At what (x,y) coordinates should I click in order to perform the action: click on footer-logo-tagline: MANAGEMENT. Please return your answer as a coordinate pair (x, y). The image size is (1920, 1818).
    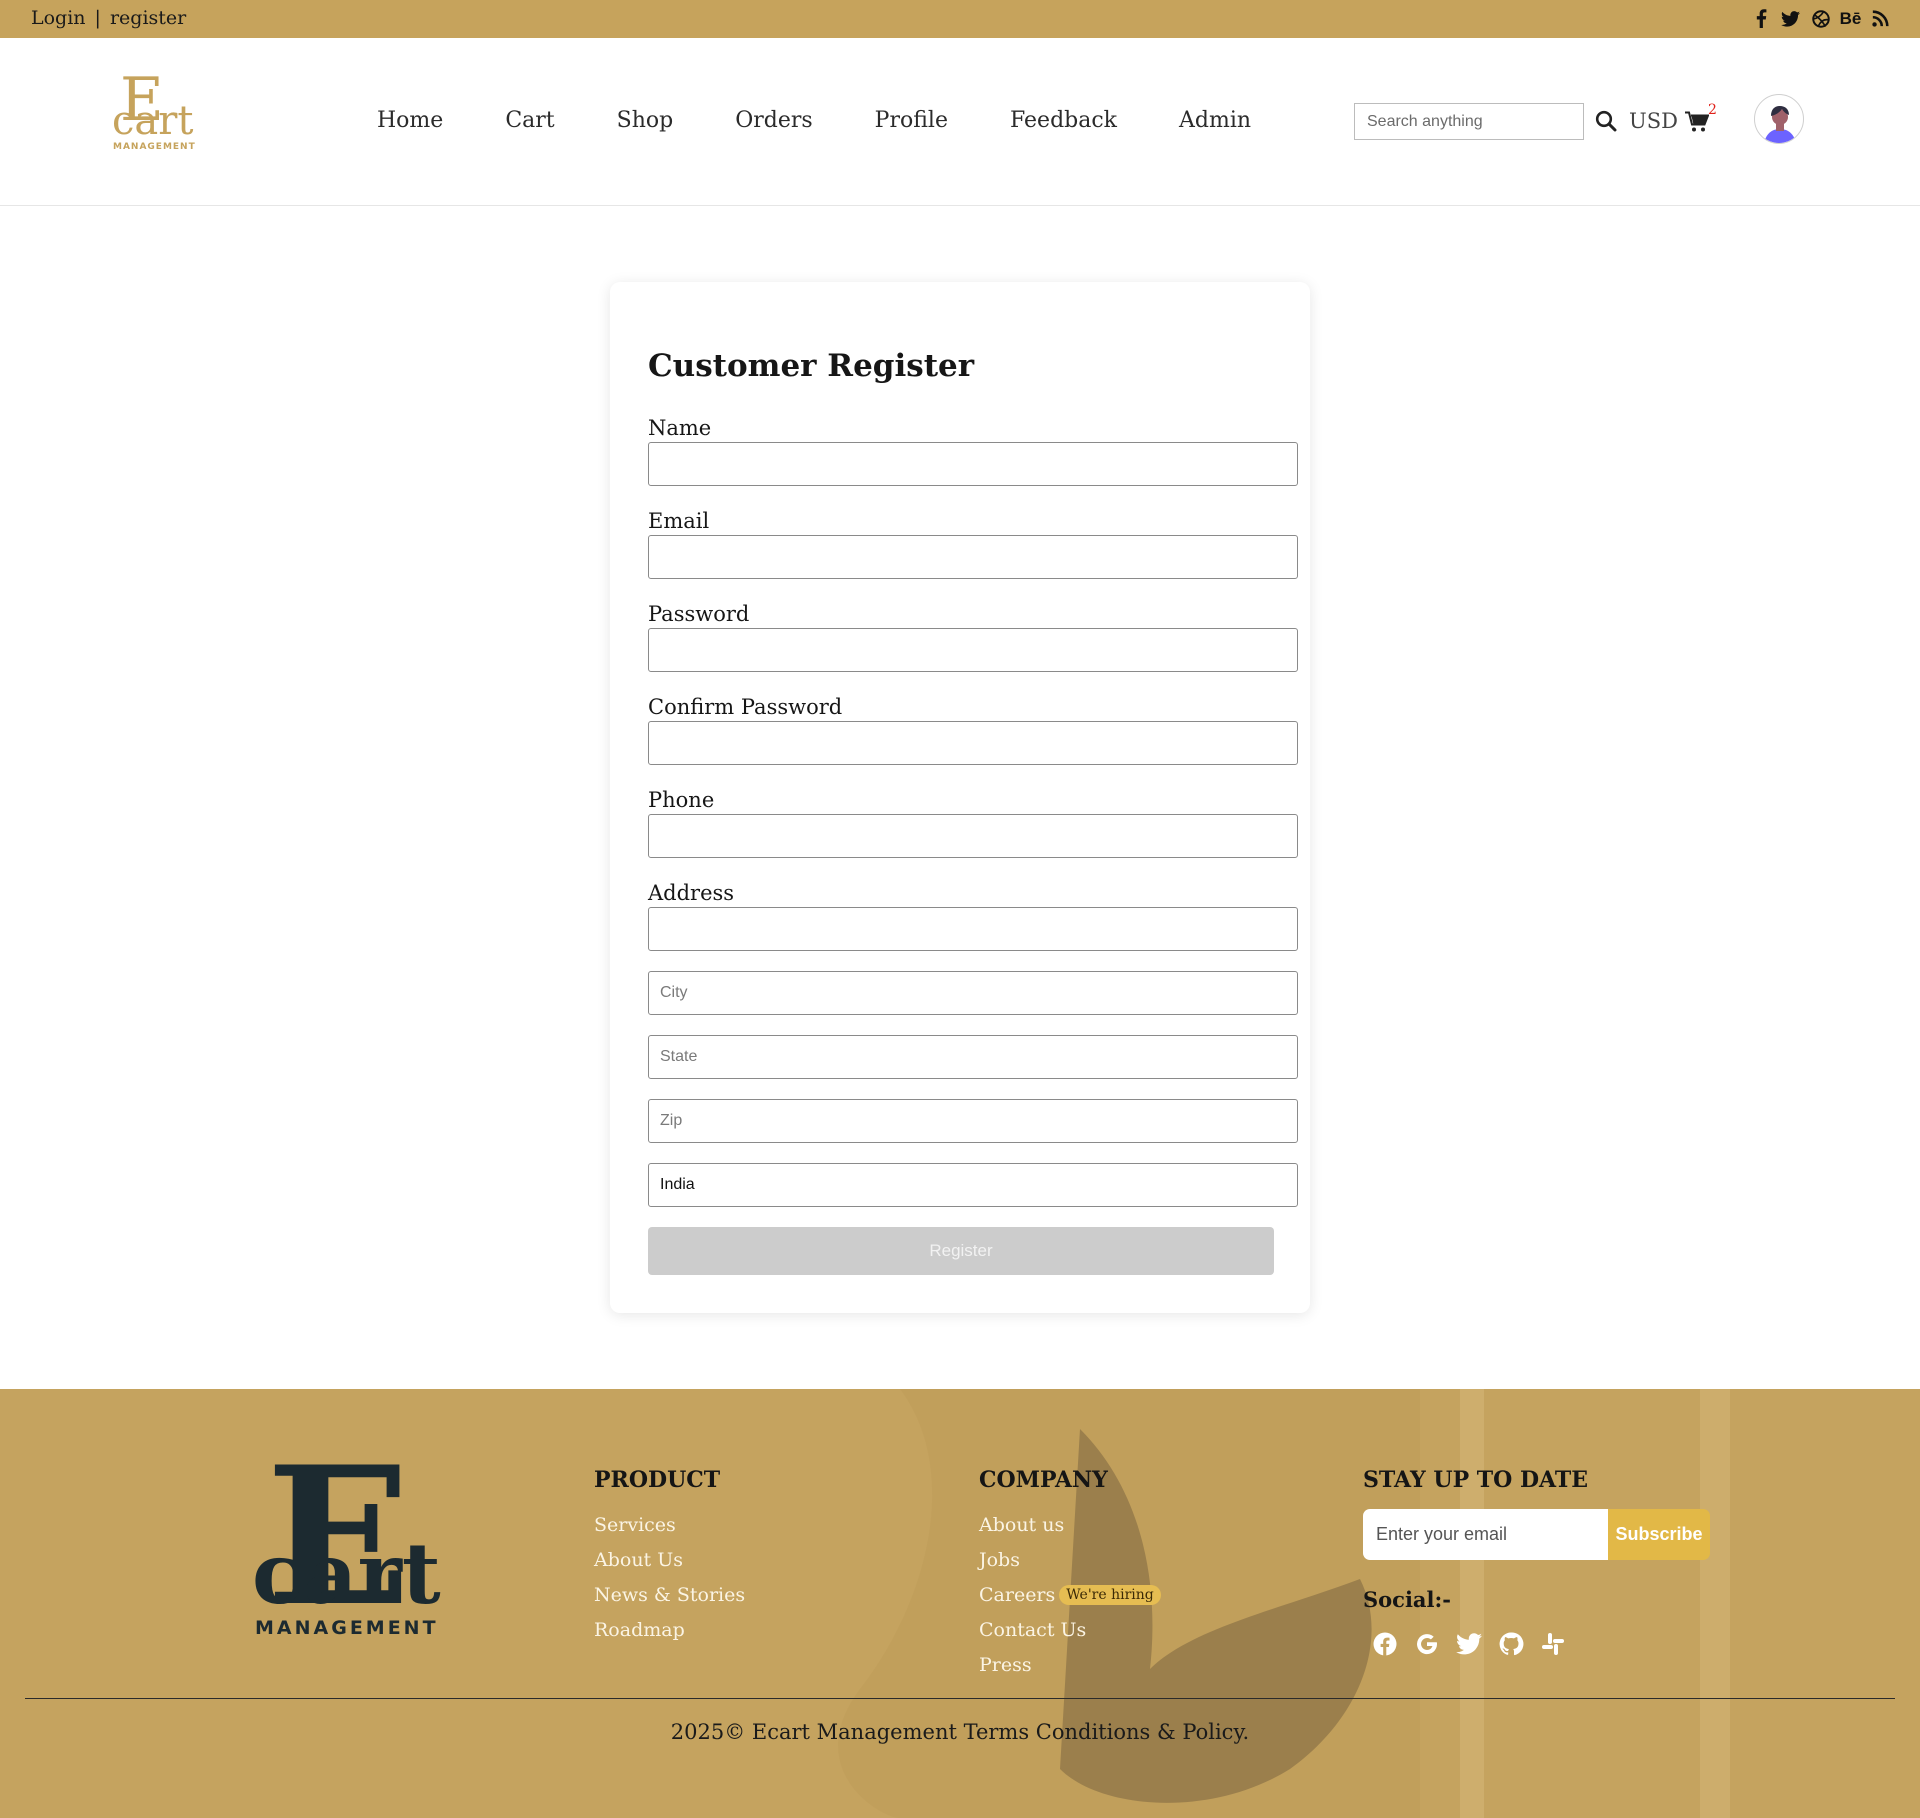
    Looking at the image, I should click on (347, 1627).